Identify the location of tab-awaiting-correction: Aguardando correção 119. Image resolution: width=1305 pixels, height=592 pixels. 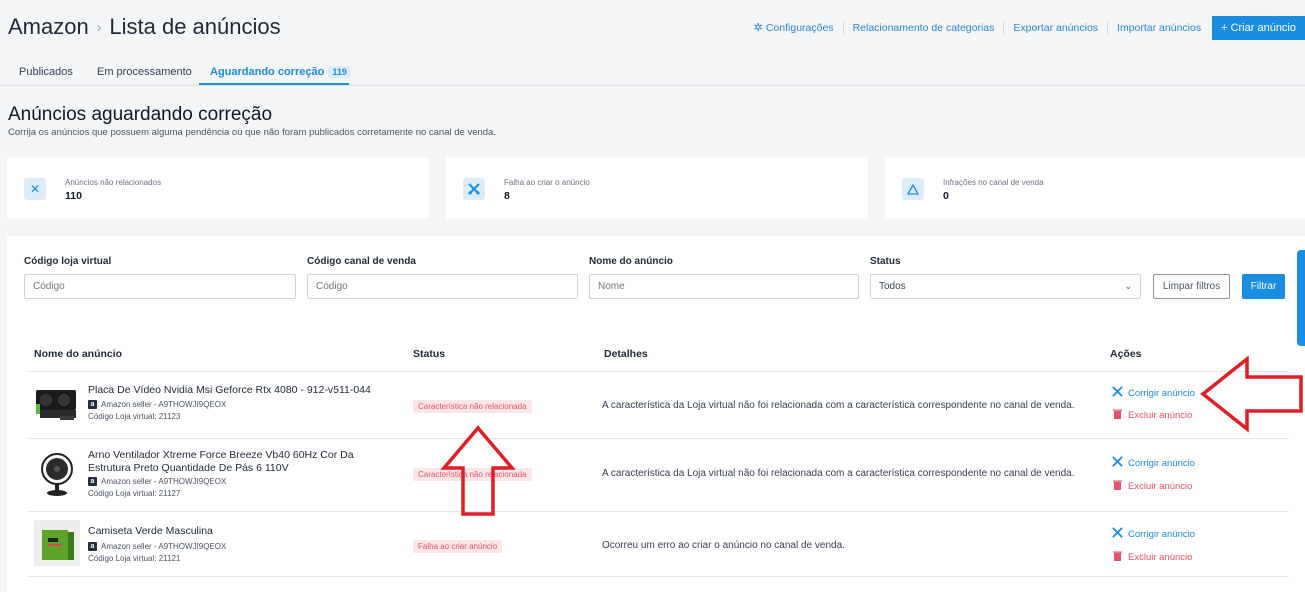
(280, 72).